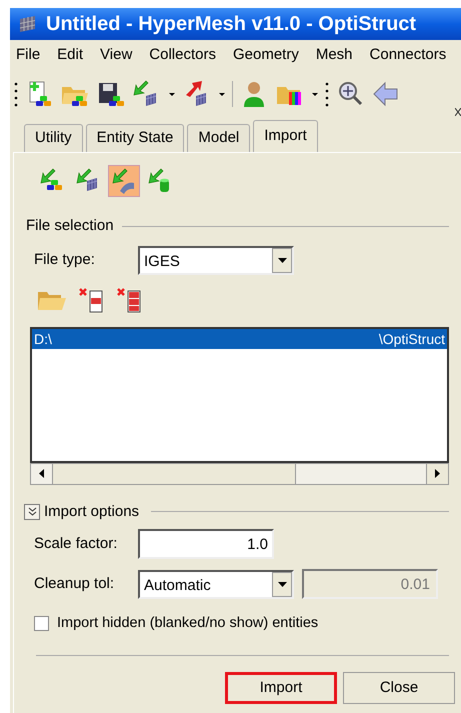 The image size is (461, 713). I want to click on mesh-grid-icon, so click(28, 24).